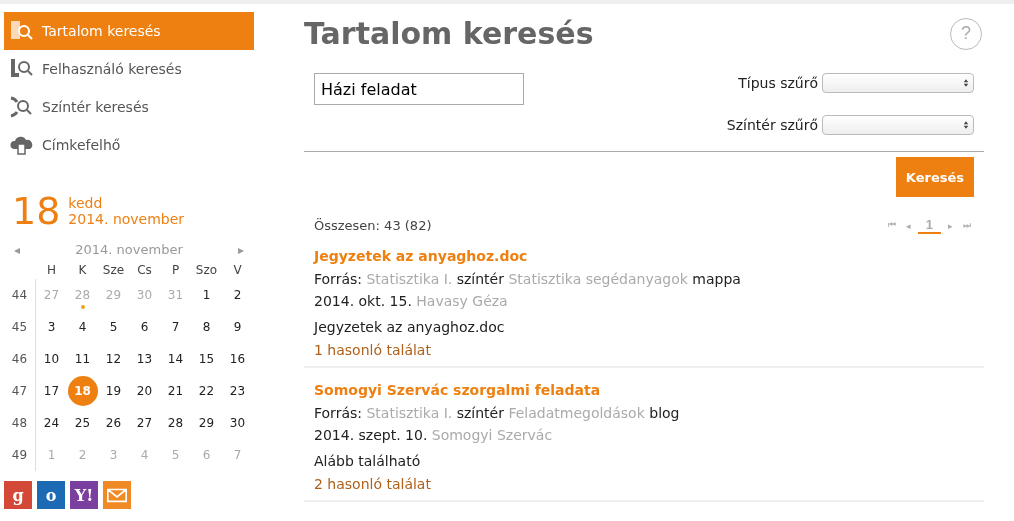 Image resolution: width=1014 pixels, height=521 pixels. What do you see at coordinates (373, 225) in the screenshot?
I see `result-count: Összesen: 43 (82)` at bounding box center [373, 225].